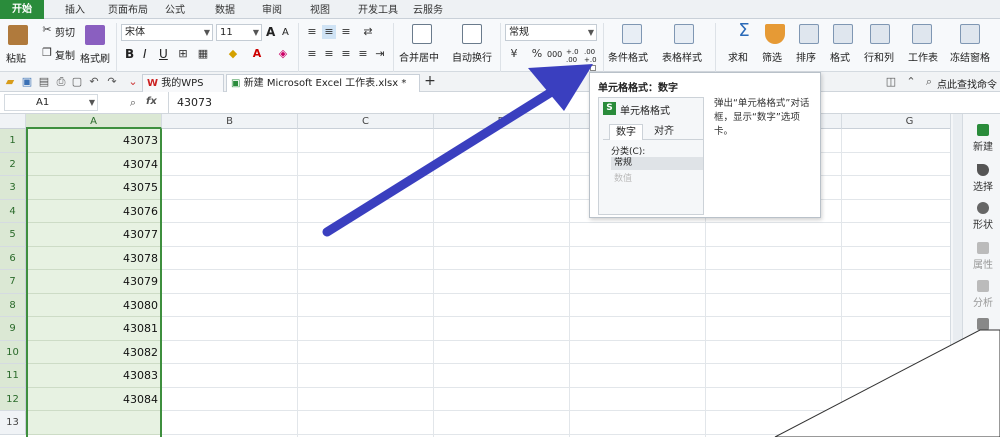  I want to click on column-header: C, so click(366, 121).